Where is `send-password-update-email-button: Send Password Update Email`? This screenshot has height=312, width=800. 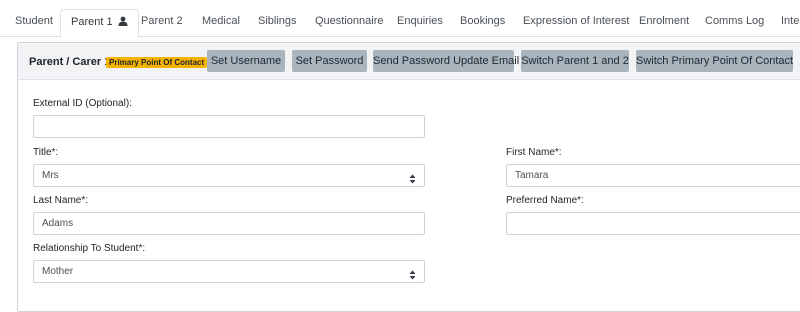 send-password-update-email-button: Send Password Update Email is located at coordinates (446, 61).